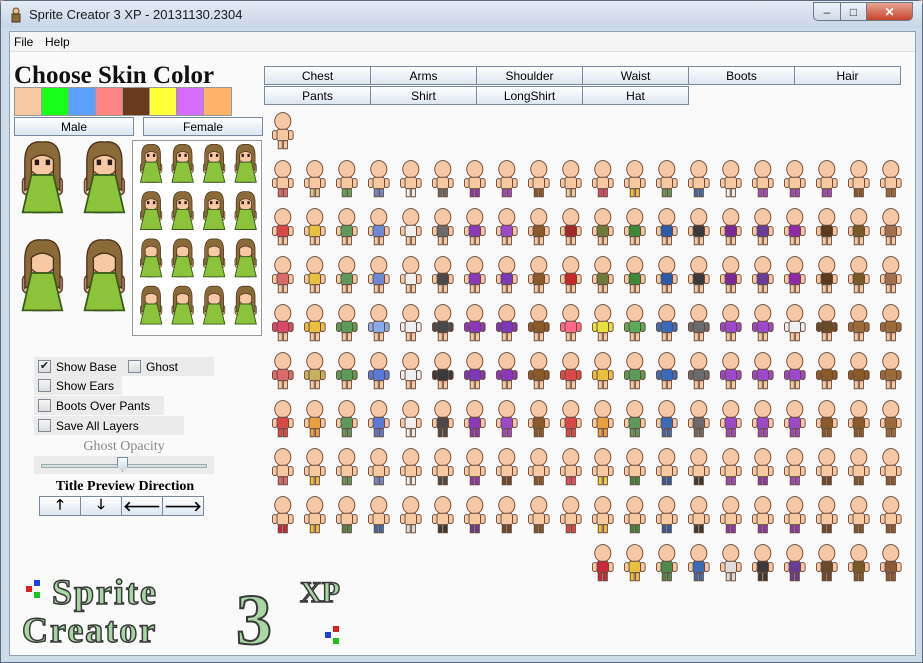 The height and width of the screenshot is (663, 923). I want to click on sprite-cell-r4-c3, so click(378, 323).